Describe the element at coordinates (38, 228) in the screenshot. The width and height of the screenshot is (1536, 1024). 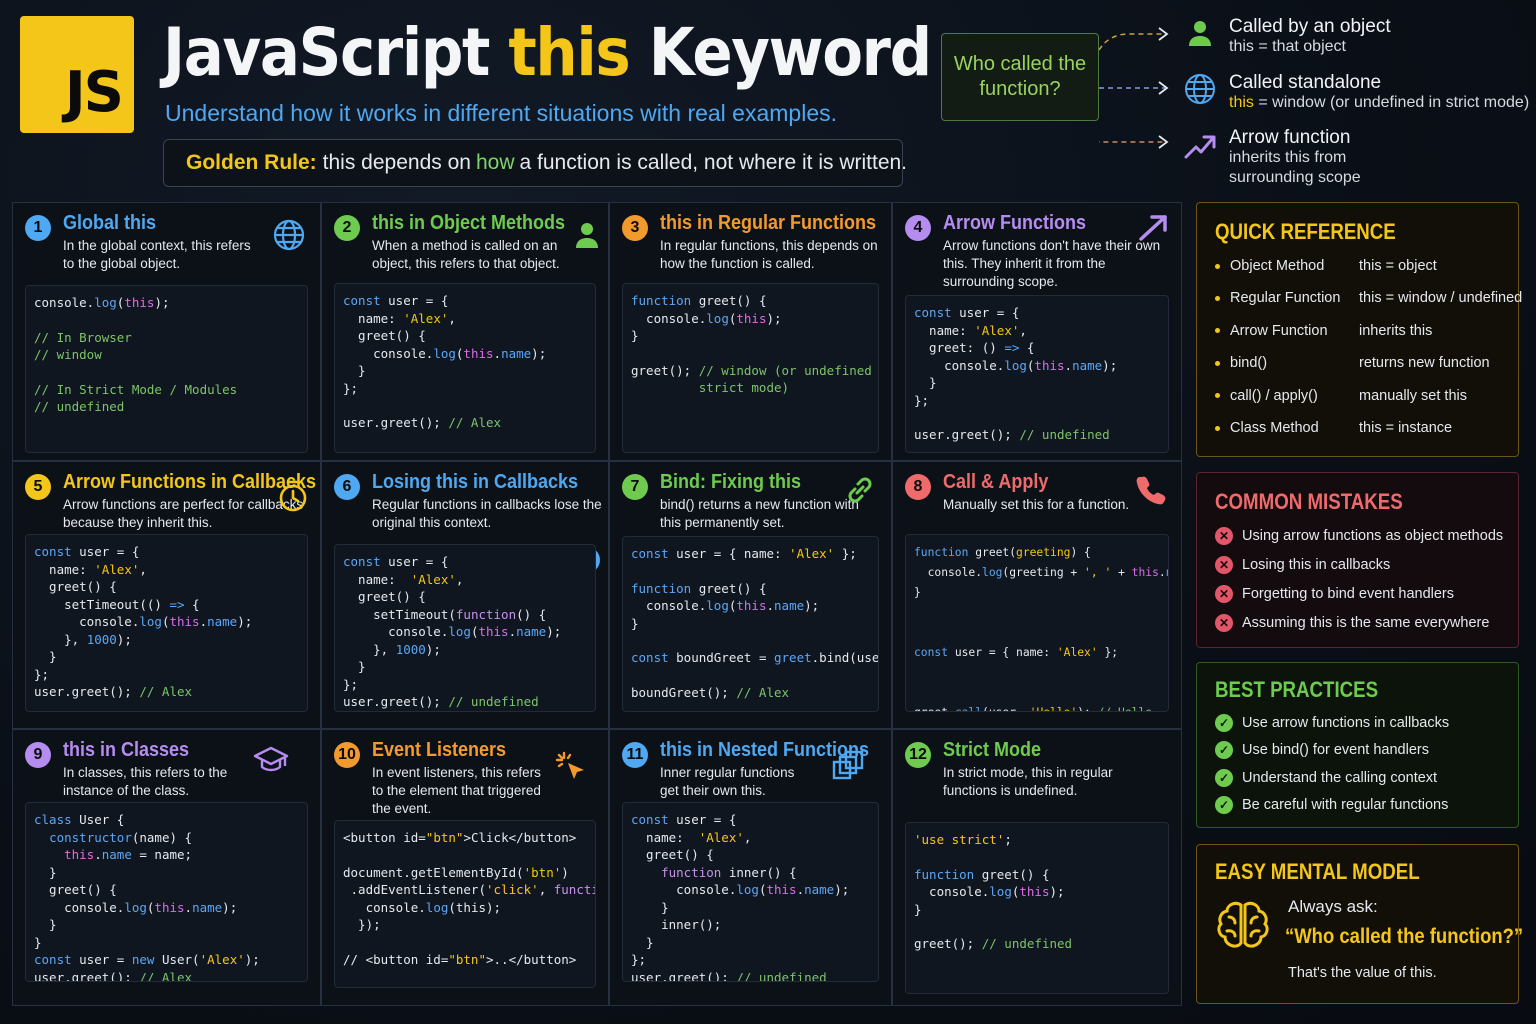
I see `card-number-badge: 1` at that location.